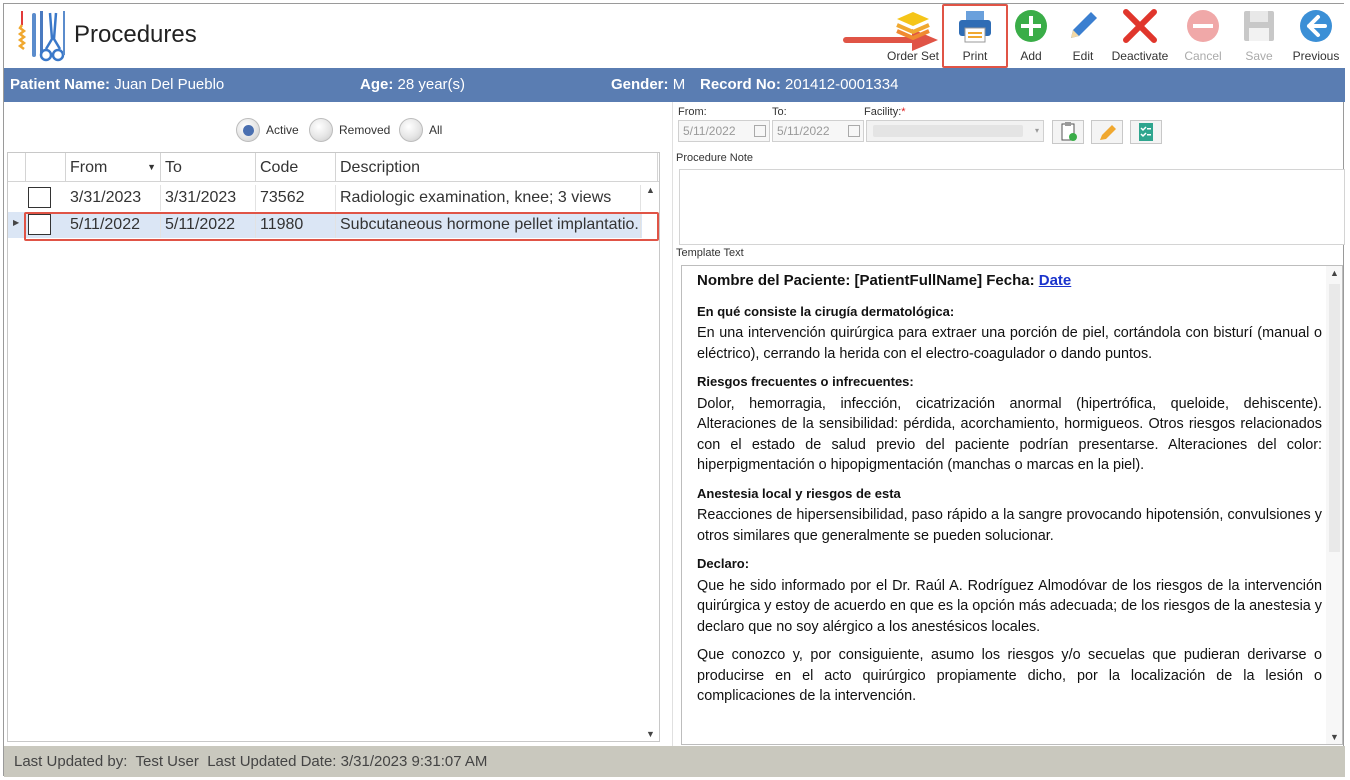 This screenshot has width=1350, height=780. What do you see at coordinates (1084, 25) in the screenshot?
I see `edit-icon` at bounding box center [1084, 25].